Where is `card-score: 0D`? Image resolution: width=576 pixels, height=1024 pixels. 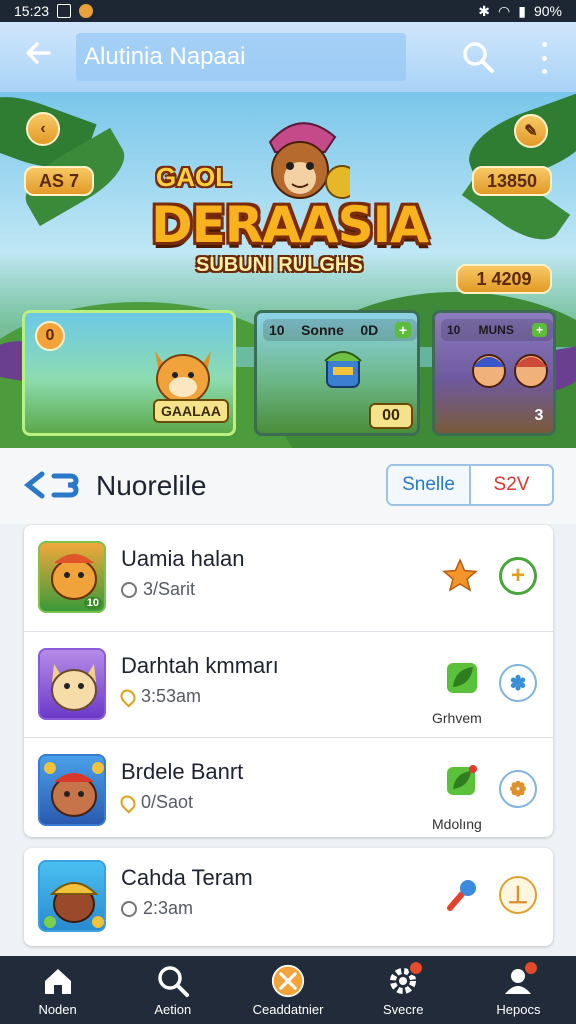
card-score: 0D is located at coordinates (369, 330).